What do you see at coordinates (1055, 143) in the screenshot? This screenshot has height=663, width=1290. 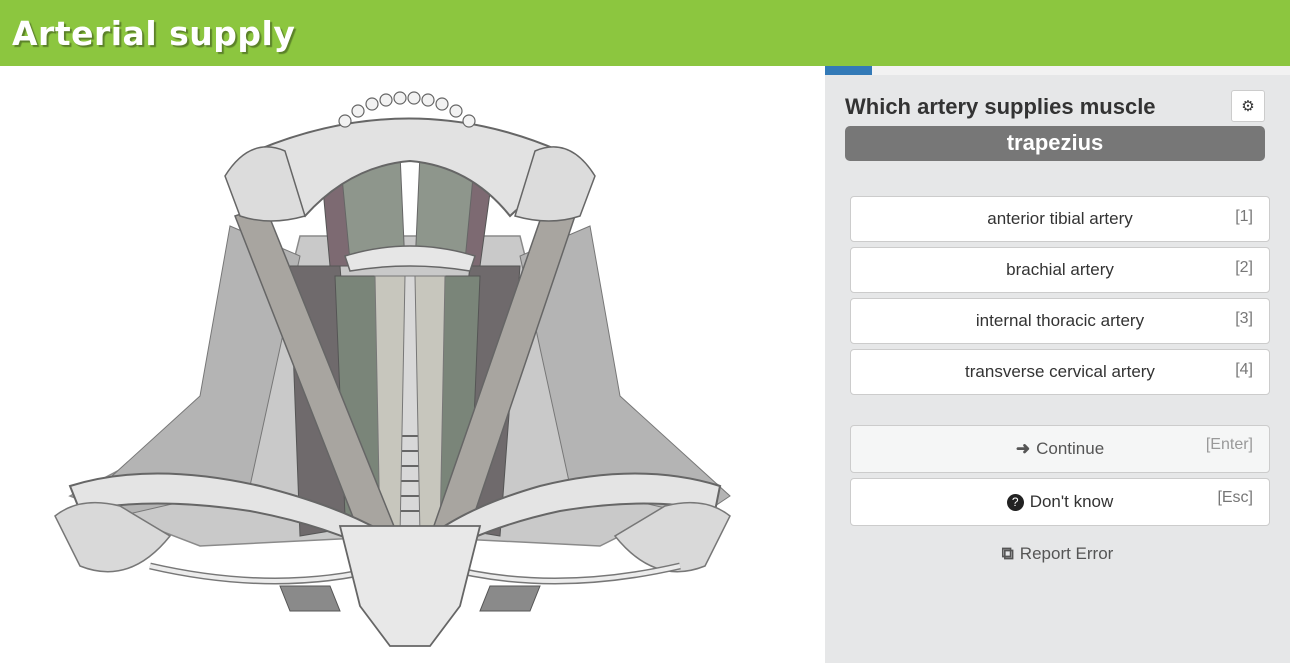 I see `question-subject: trapezius` at bounding box center [1055, 143].